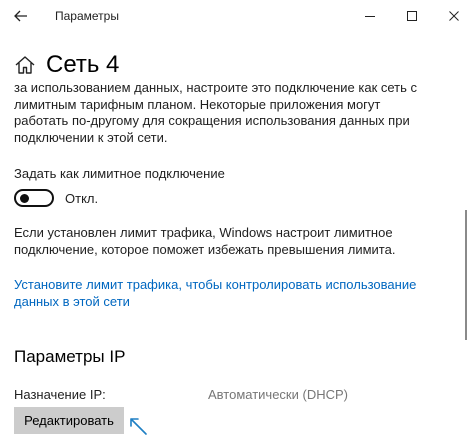 This screenshot has height=443, width=474. I want to click on minimize-button, so click(370, 16).